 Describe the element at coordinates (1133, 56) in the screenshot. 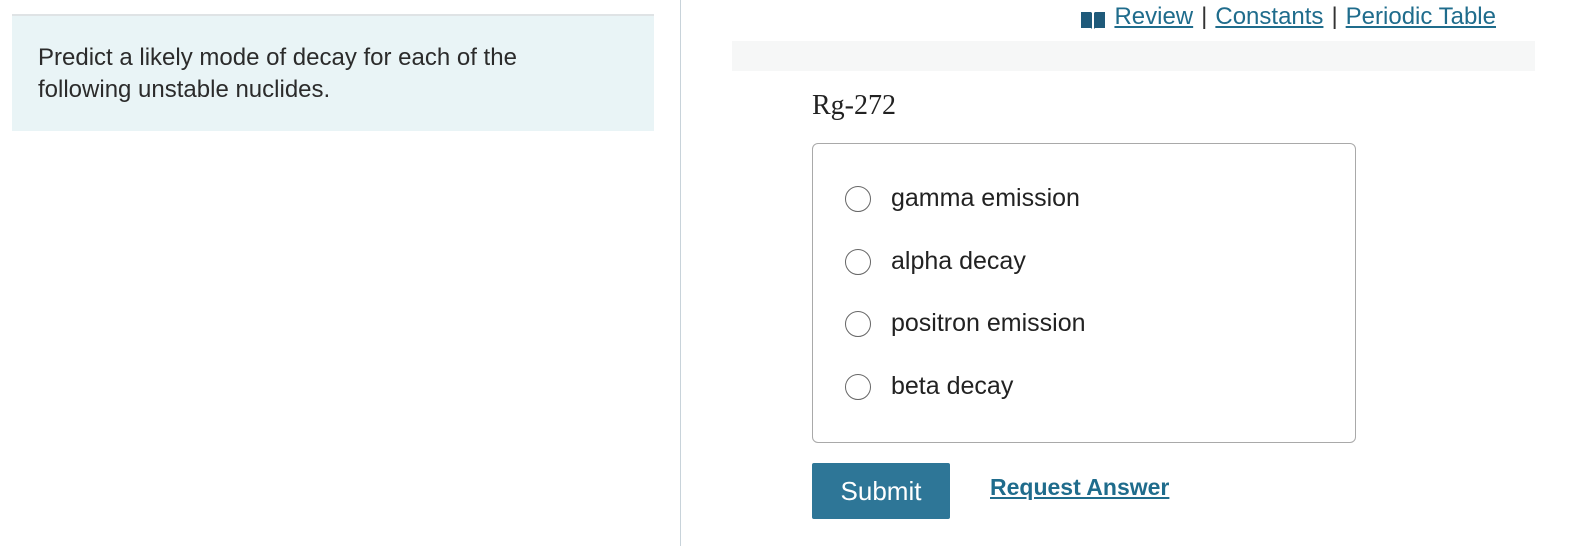

I see `part-header-bar` at that location.